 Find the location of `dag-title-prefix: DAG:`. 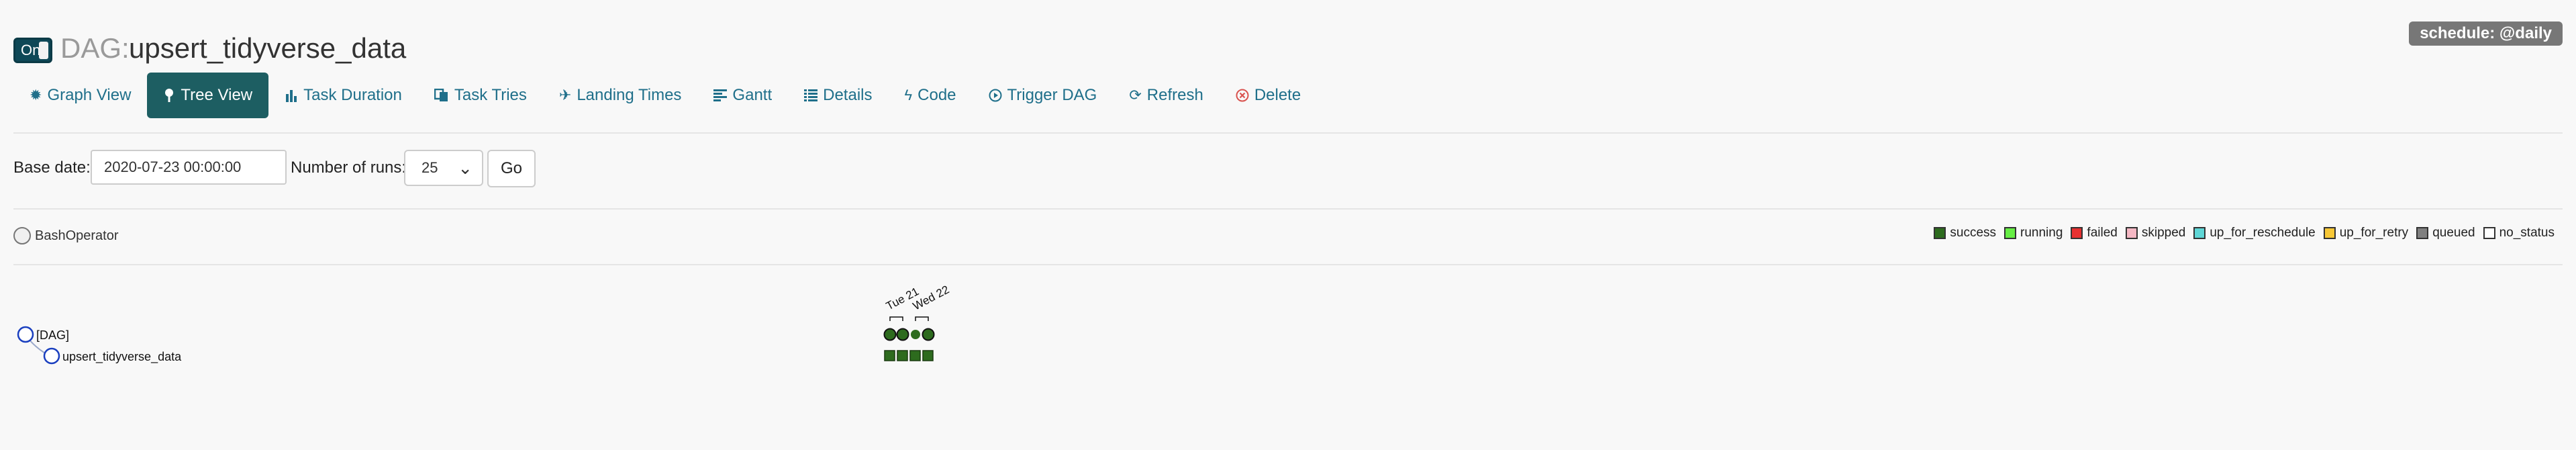

dag-title-prefix: DAG: is located at coordinates (95, 48).